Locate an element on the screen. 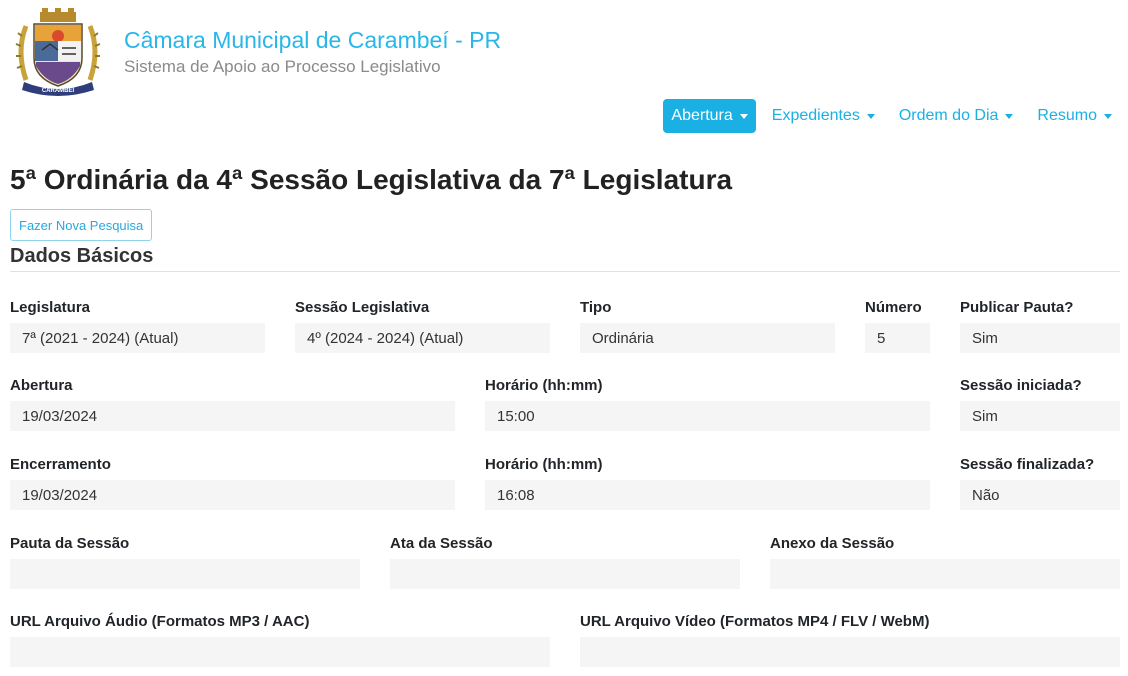 The width and height of the screenshot is (1128, 676). nav-abertura: Abertura is located at coordinates (709, 116).